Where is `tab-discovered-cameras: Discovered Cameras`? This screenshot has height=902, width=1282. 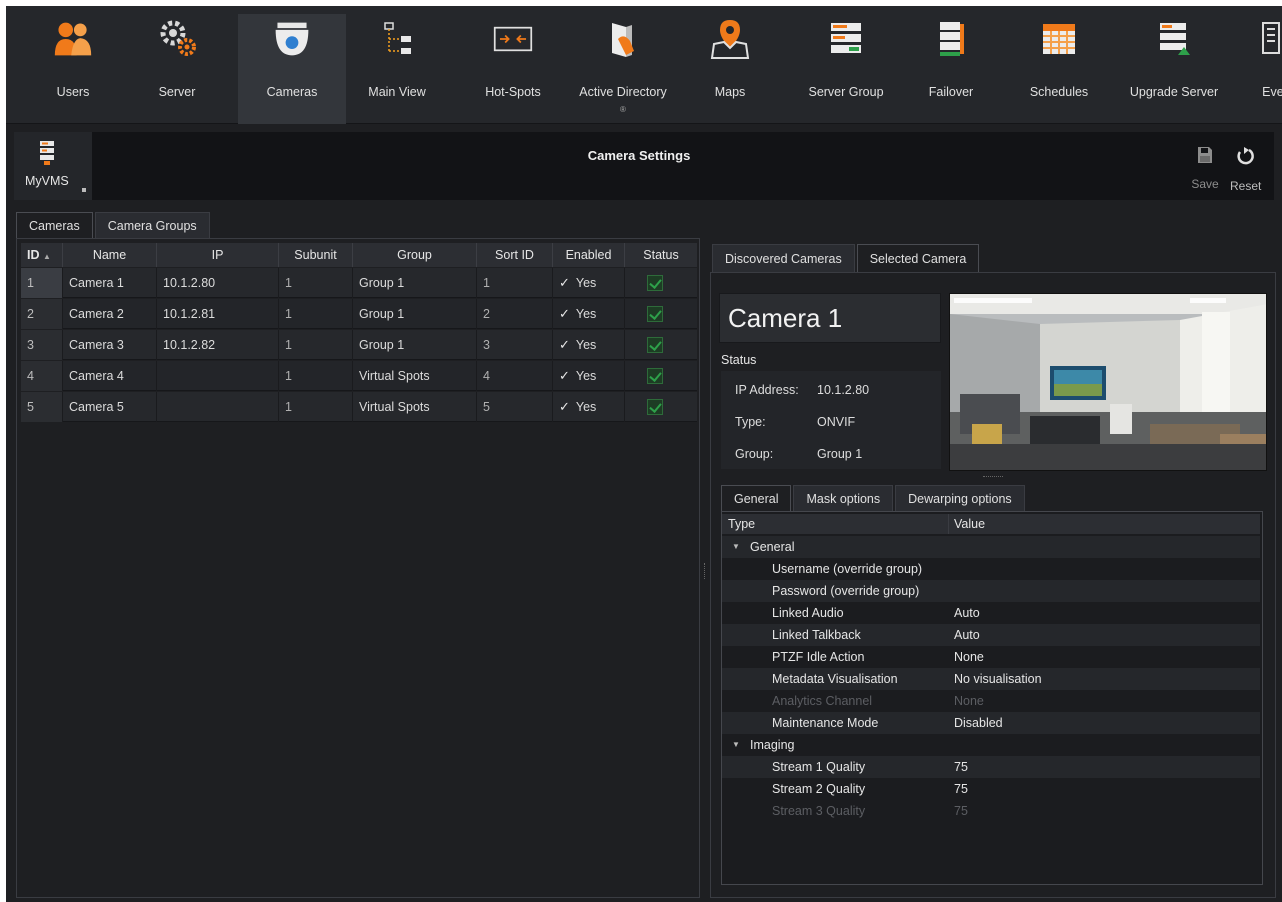
tab-discovered-cameras: Discovered Cameras is located at coordinates (783, 258).